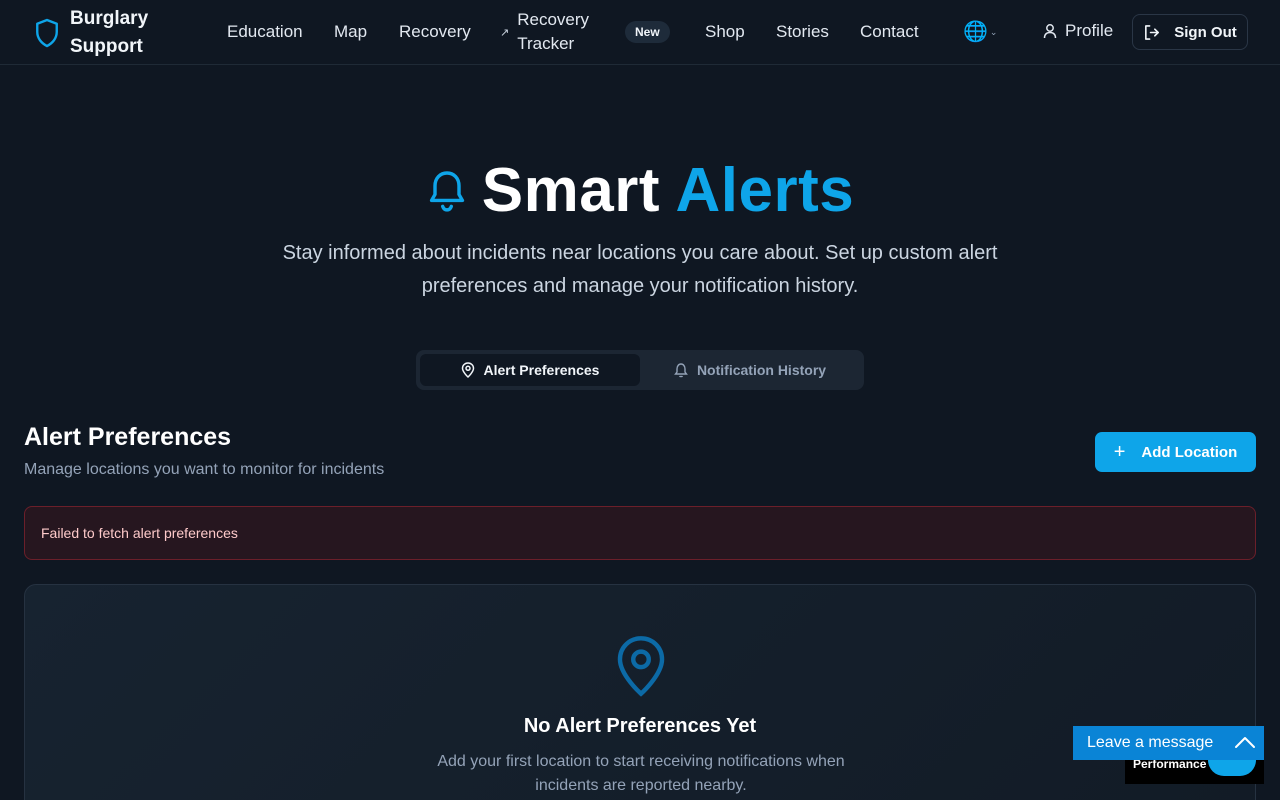  I want to click on profile-link: Profile, so click(1078, 31).